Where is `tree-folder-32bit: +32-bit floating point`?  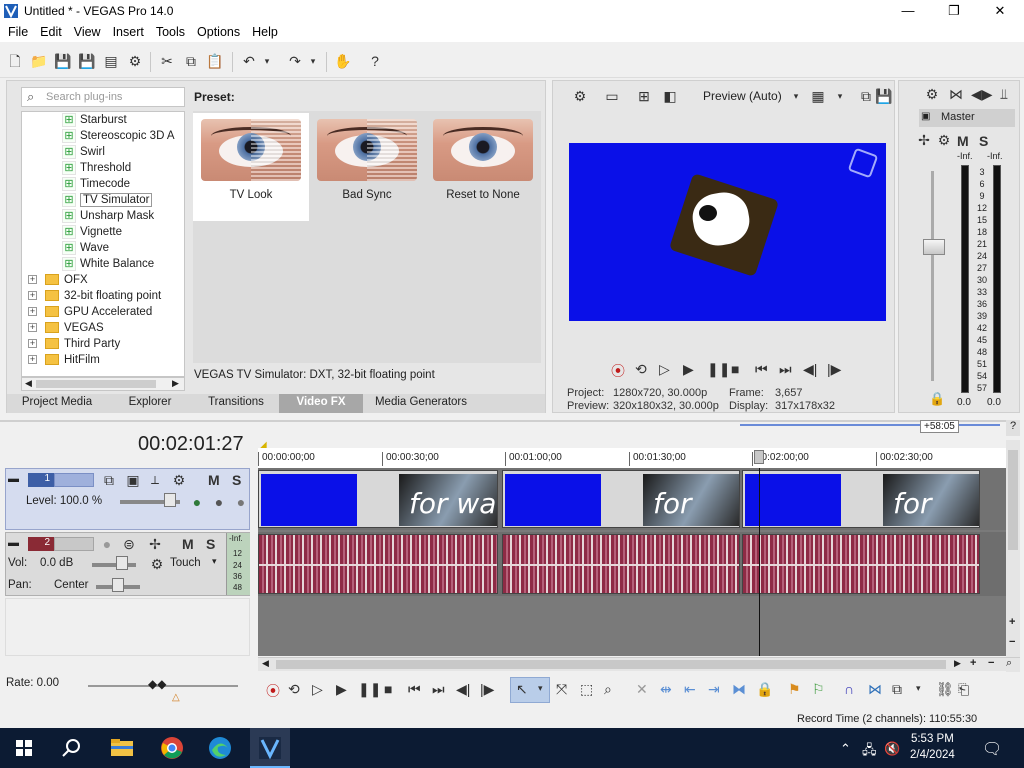
tree-folder-32bit: +32-bit floating point is located at coordinates (94, 296).